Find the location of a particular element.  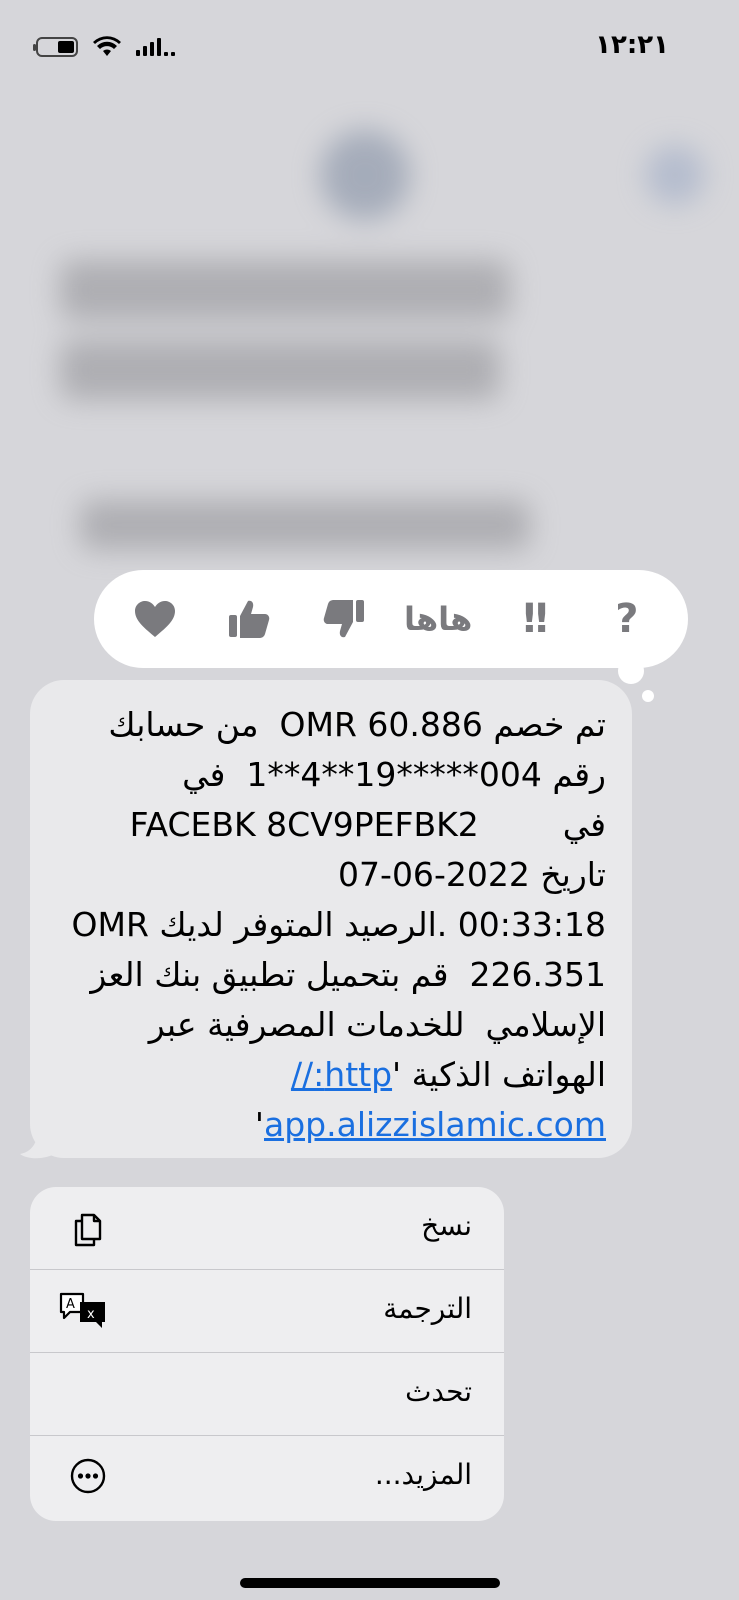

more-icon is located at coordinates (88, 1476).